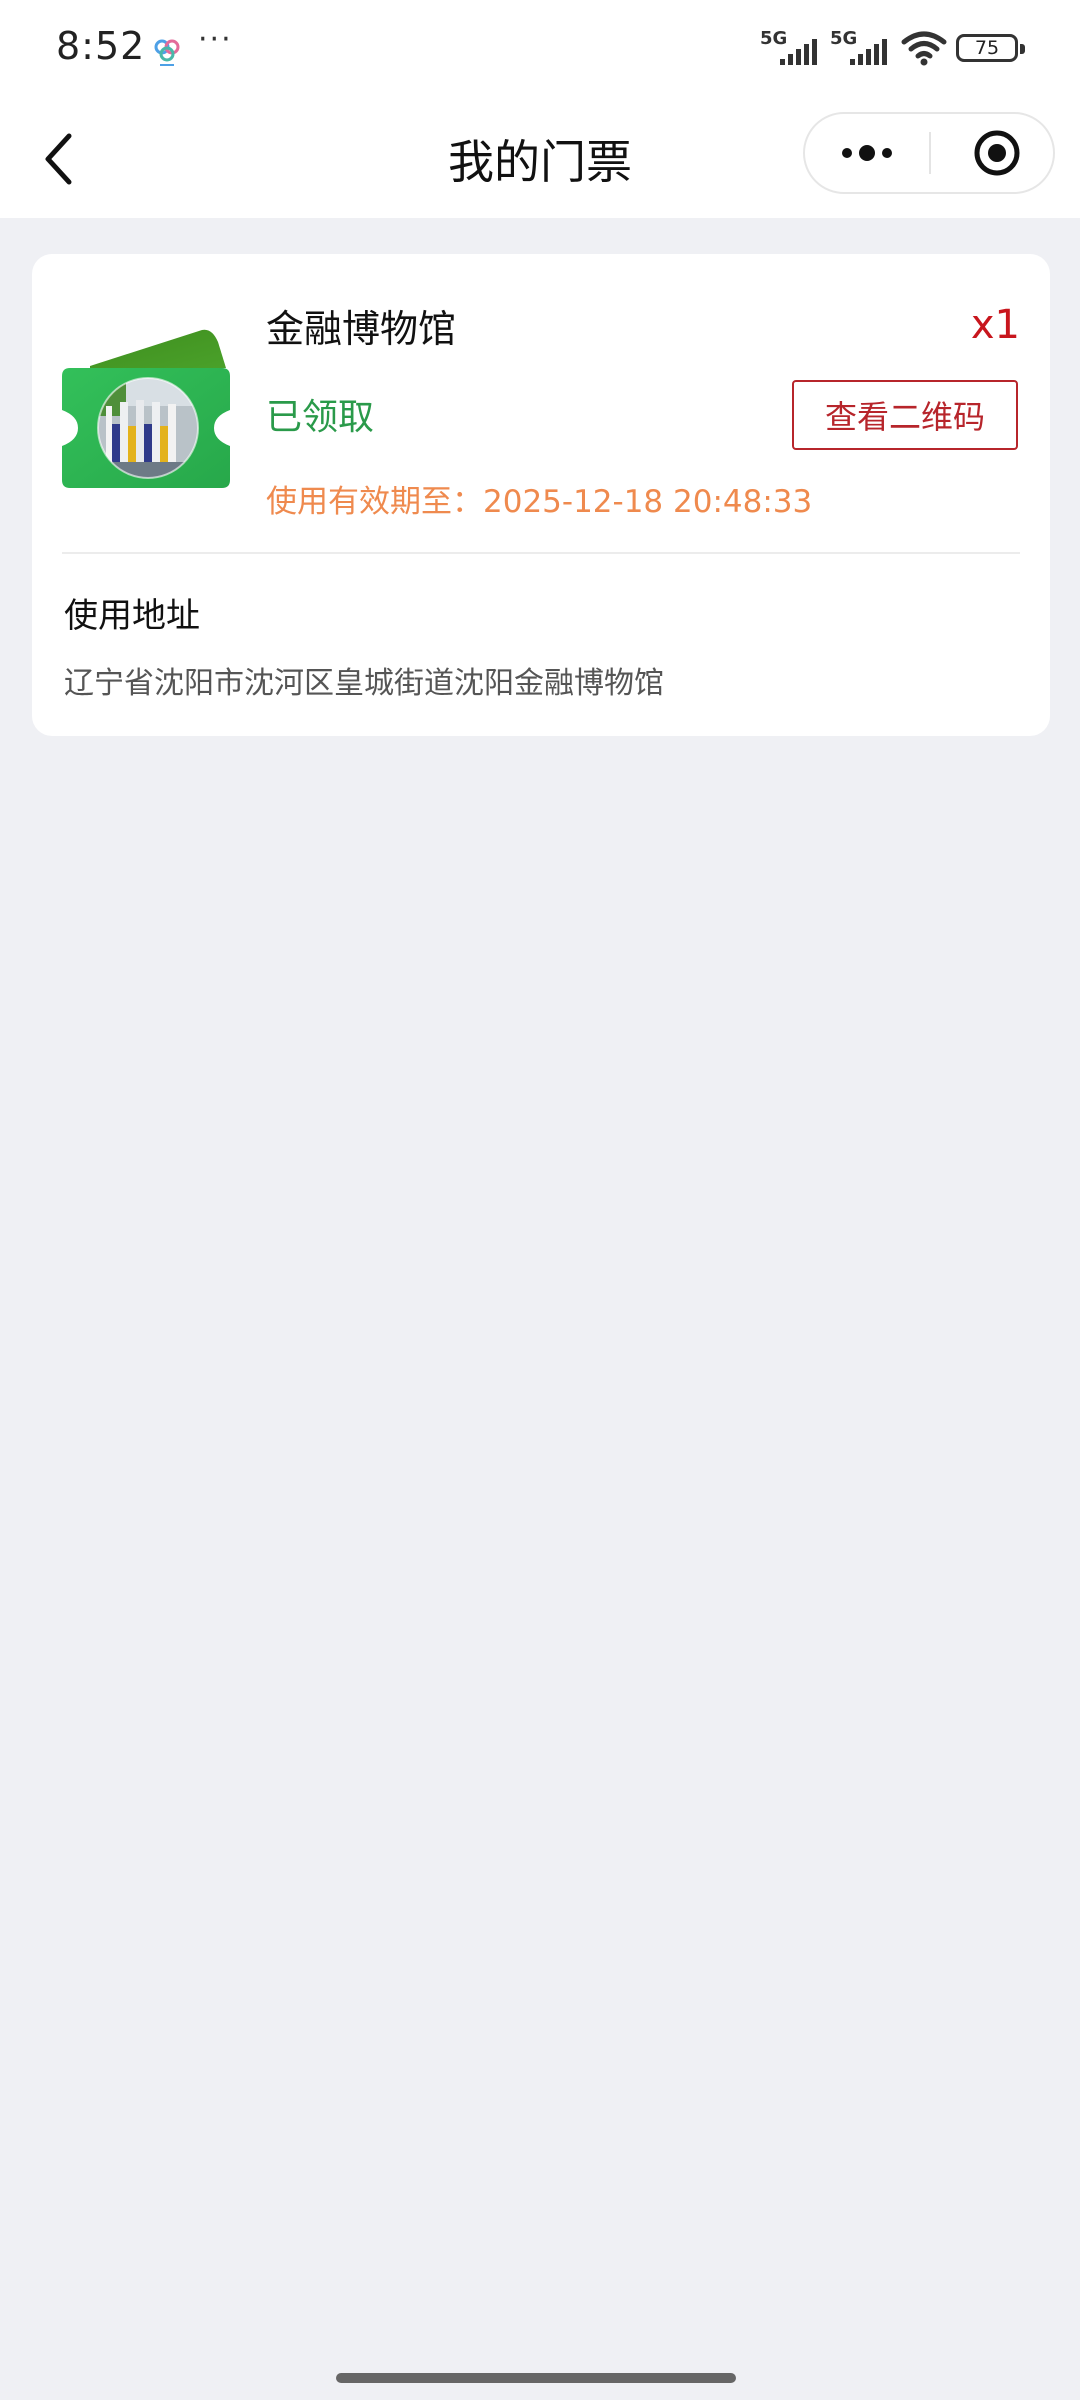 The image size is (1080, 2400). Describe the element at coordinates (361, 329) in the screenshot. I see `ticket-name: 金融博物馆` at that location.